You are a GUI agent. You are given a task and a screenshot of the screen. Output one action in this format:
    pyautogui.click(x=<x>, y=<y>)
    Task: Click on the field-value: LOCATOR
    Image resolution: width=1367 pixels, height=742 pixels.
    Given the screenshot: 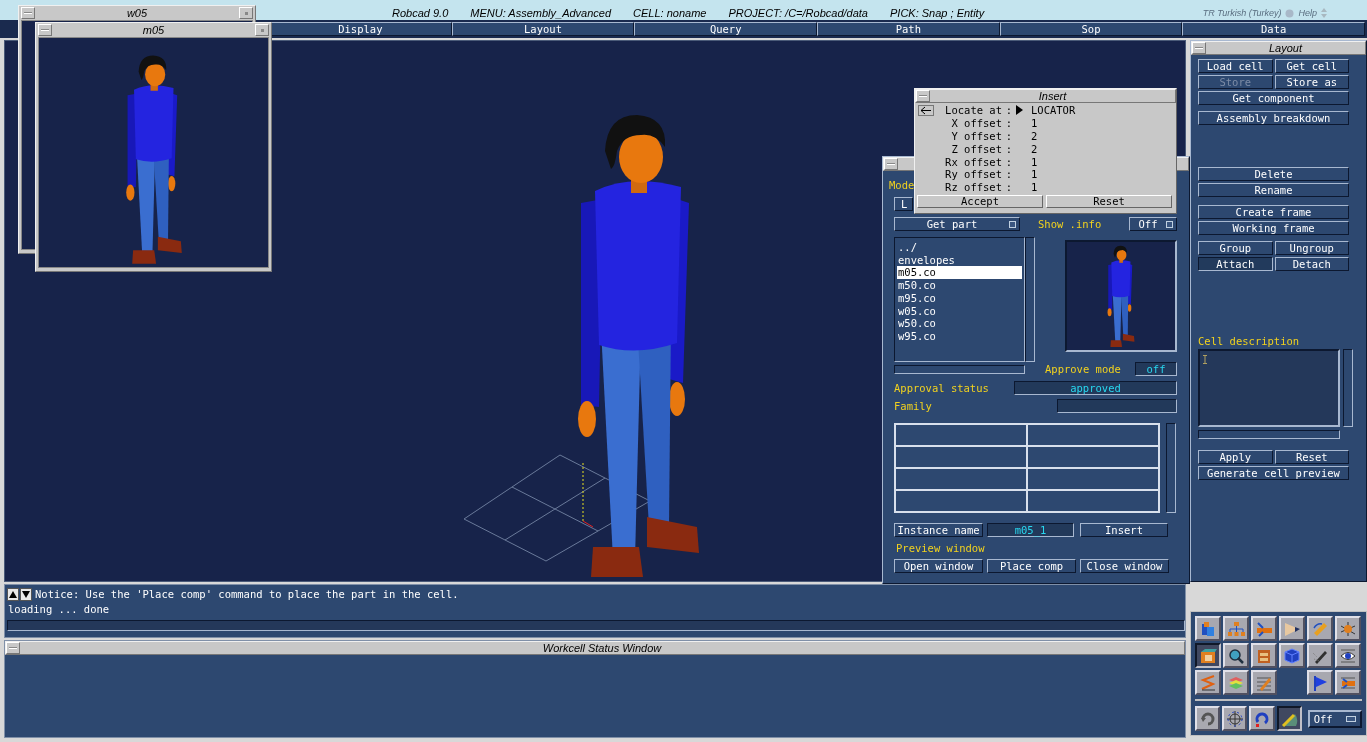 What is the action you would take?
    pyautogui.click(x=1103, y=110)
    